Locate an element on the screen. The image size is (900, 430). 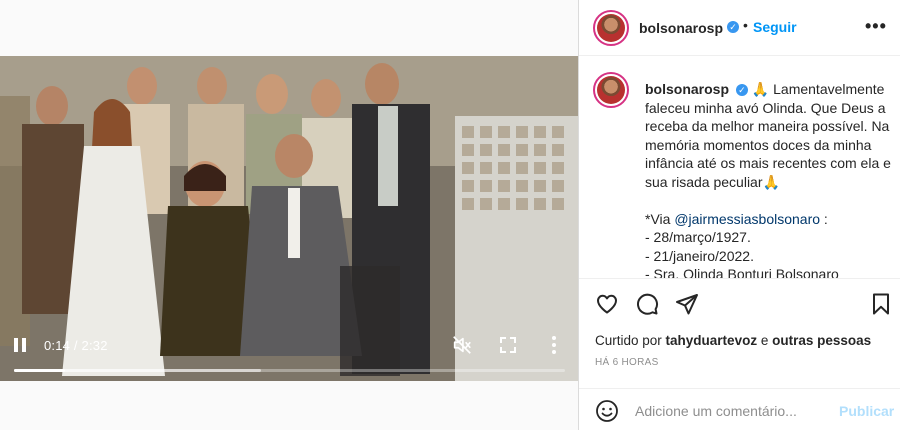
video-progress-bar is located at coordinates (289, 370).